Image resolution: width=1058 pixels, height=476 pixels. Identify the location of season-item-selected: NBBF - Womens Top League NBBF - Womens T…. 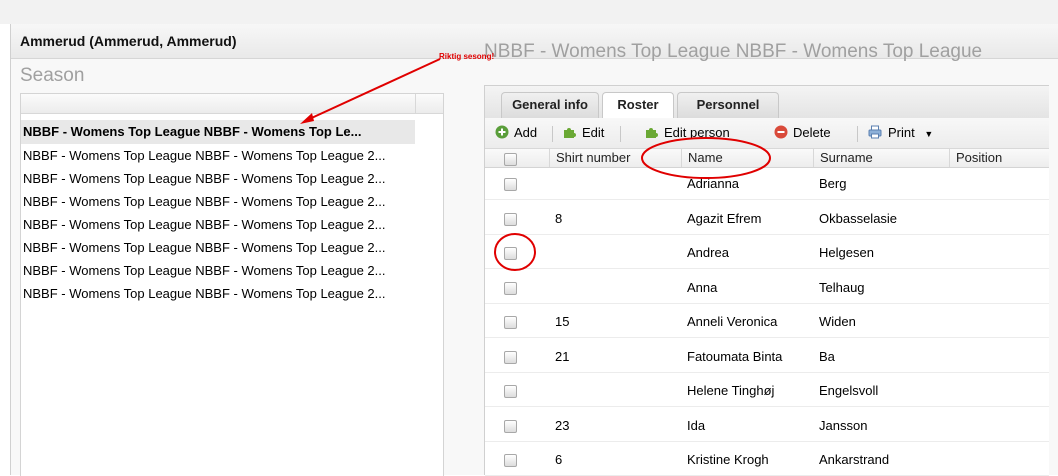
(218, 132).